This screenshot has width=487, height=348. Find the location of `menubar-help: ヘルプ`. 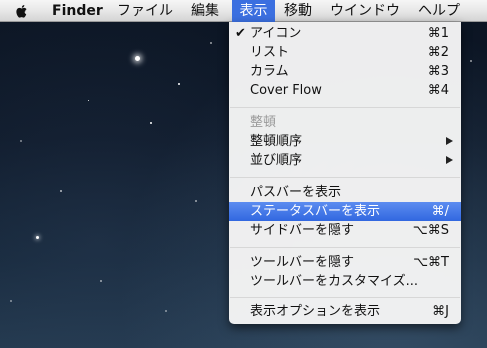

menubar-help: ヘルプ is located at coordinates (439, 11).